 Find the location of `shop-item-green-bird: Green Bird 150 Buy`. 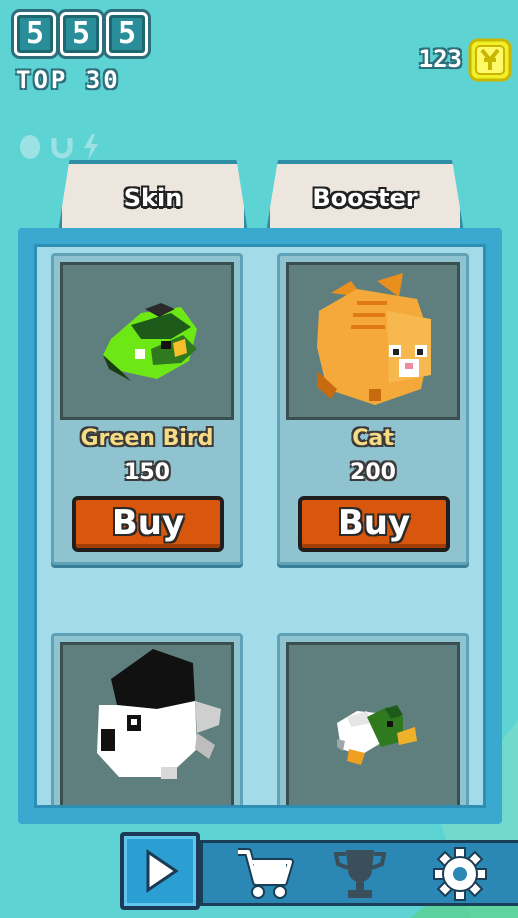

shop-item-green-bird: Green Bird 150 Buy is located at coordinates (147, 409).